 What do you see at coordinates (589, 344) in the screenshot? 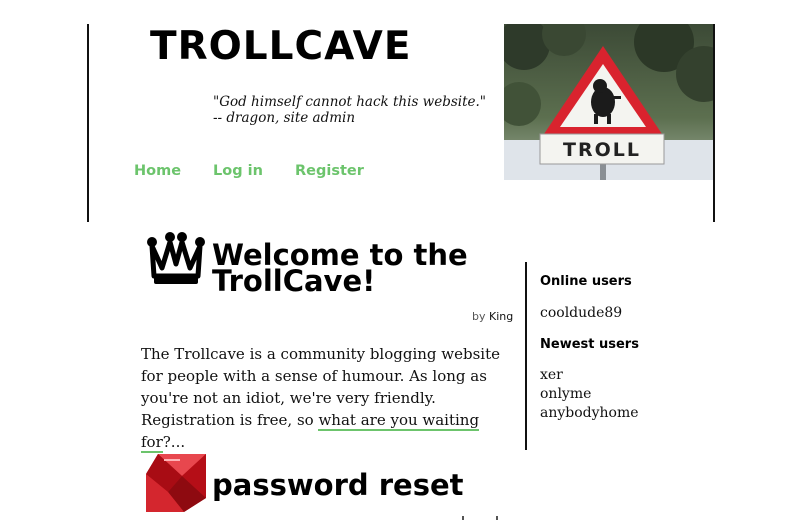
I see `newest-users-heading: Newest users` at bounding box center [589, 344].